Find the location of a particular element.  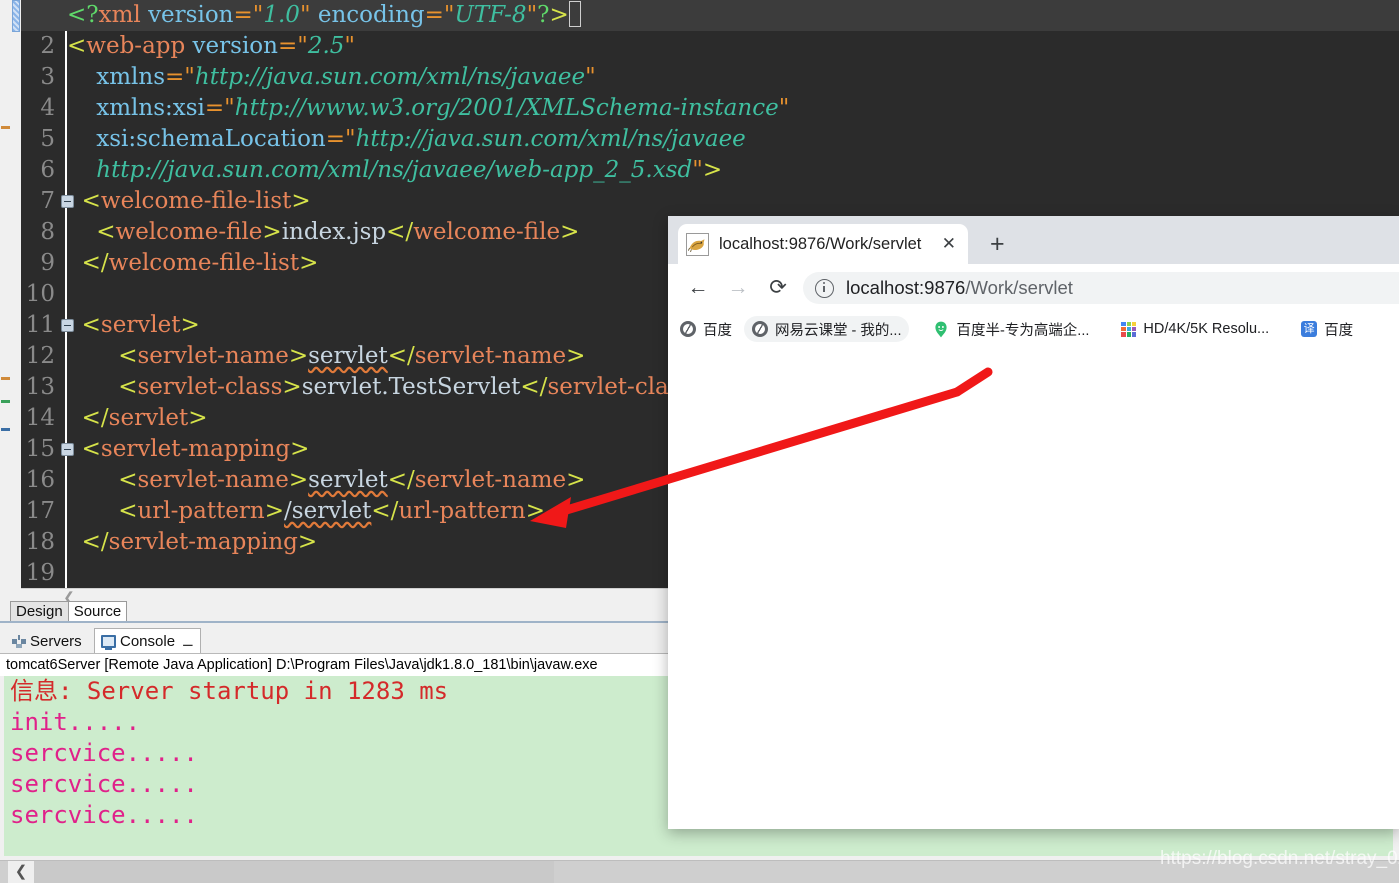

tab-design: Design is located at coordinates (39, 611).